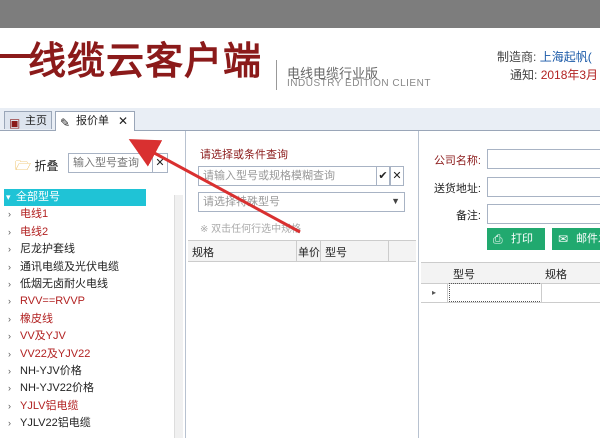  I want to click on delivery-address-label: 送货地址:, so click(457, 189).